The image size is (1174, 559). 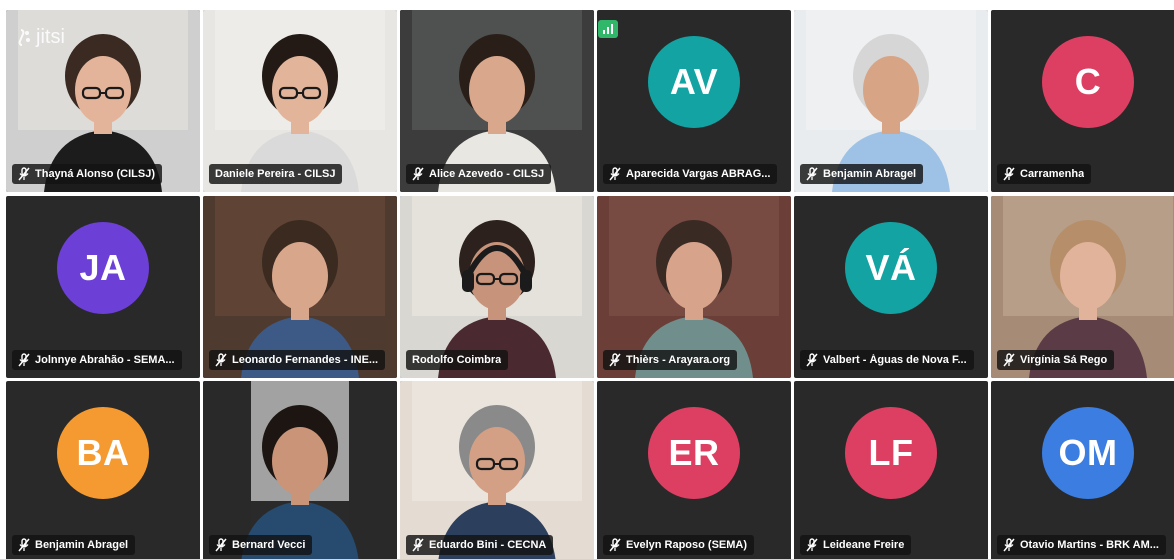 I want to click on avatar: C, so click(x=1088, y=82).